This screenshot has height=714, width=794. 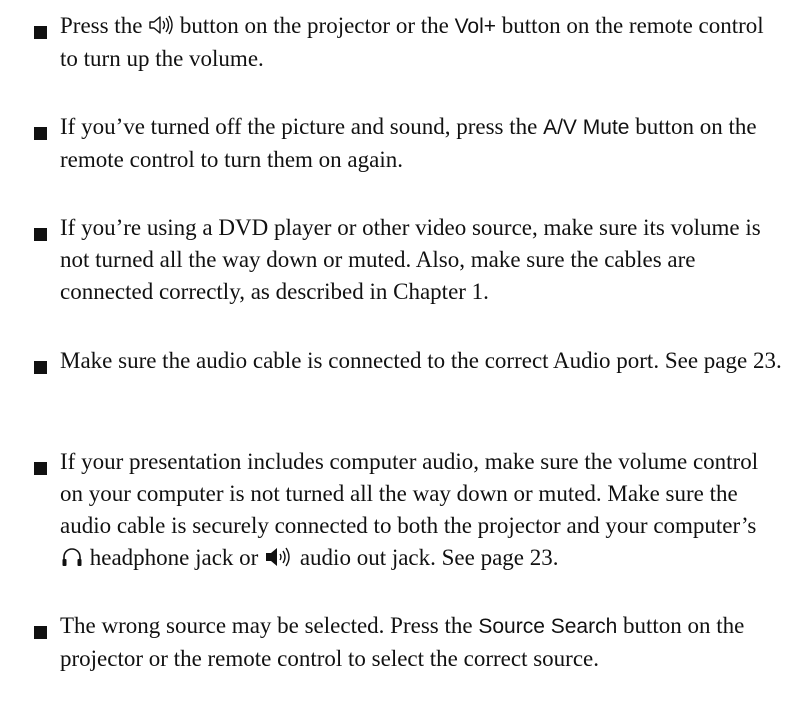 What do you see at coordinates (429, 557) in the screenshot?
I see `item-text-post: audio out jack. See page 23.` at bounding box center [429, 557].